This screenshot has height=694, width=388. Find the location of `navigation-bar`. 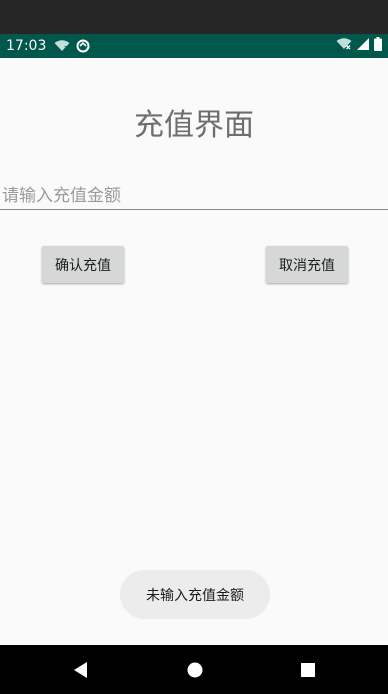

navigation-bar is located at coordinates (194, 669).